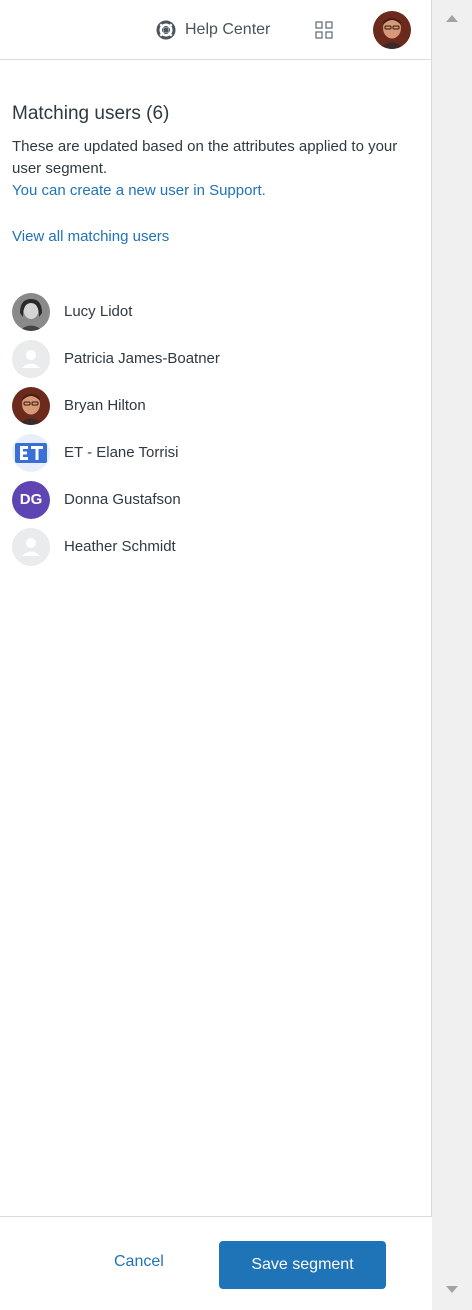 This screenshot has width=472, height=1310. I want to click on user-name: Lucy Lidot, so click(98, 311).